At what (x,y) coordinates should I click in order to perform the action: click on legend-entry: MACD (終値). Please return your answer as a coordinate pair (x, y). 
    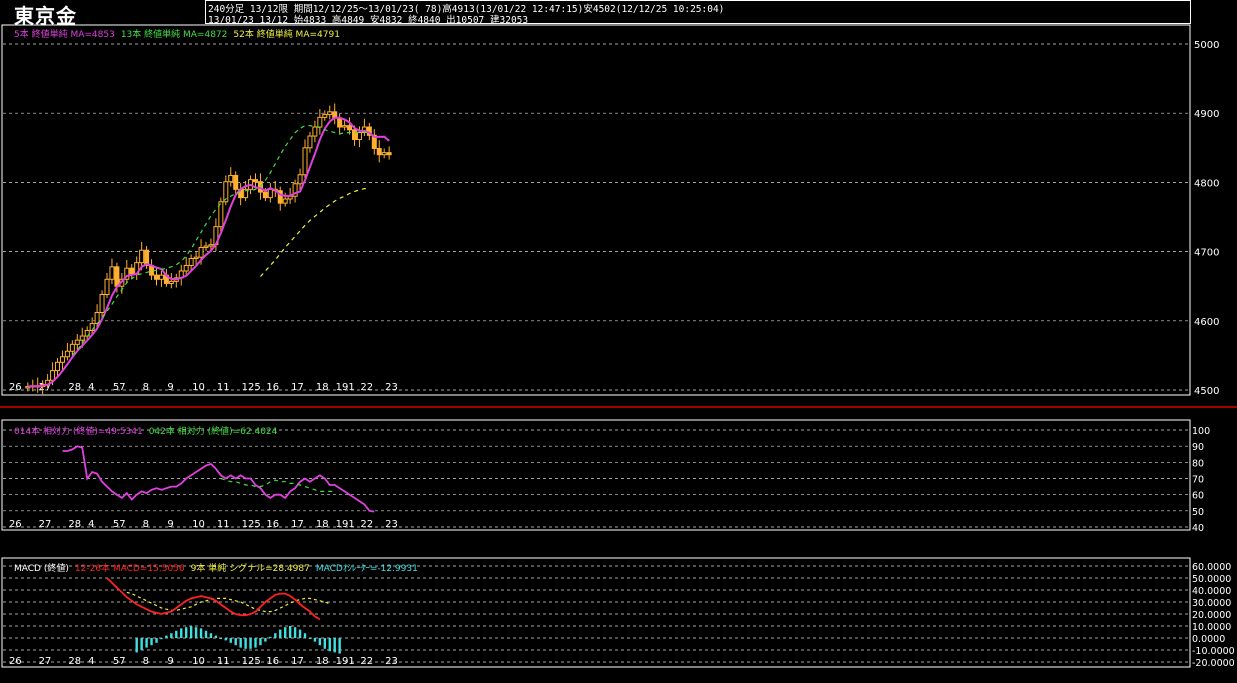
    Looking at the image, I should click on (41, 569).